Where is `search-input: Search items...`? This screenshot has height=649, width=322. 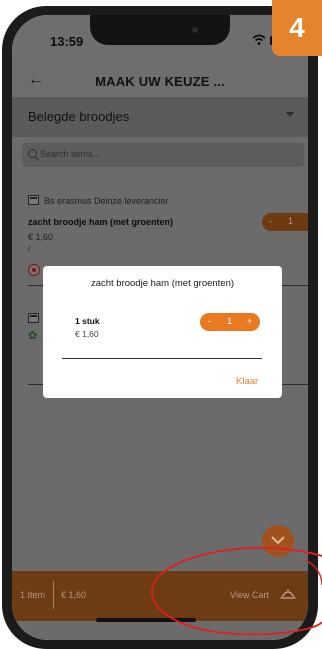 search-input: Search items... is located at coordinates (163, 155).